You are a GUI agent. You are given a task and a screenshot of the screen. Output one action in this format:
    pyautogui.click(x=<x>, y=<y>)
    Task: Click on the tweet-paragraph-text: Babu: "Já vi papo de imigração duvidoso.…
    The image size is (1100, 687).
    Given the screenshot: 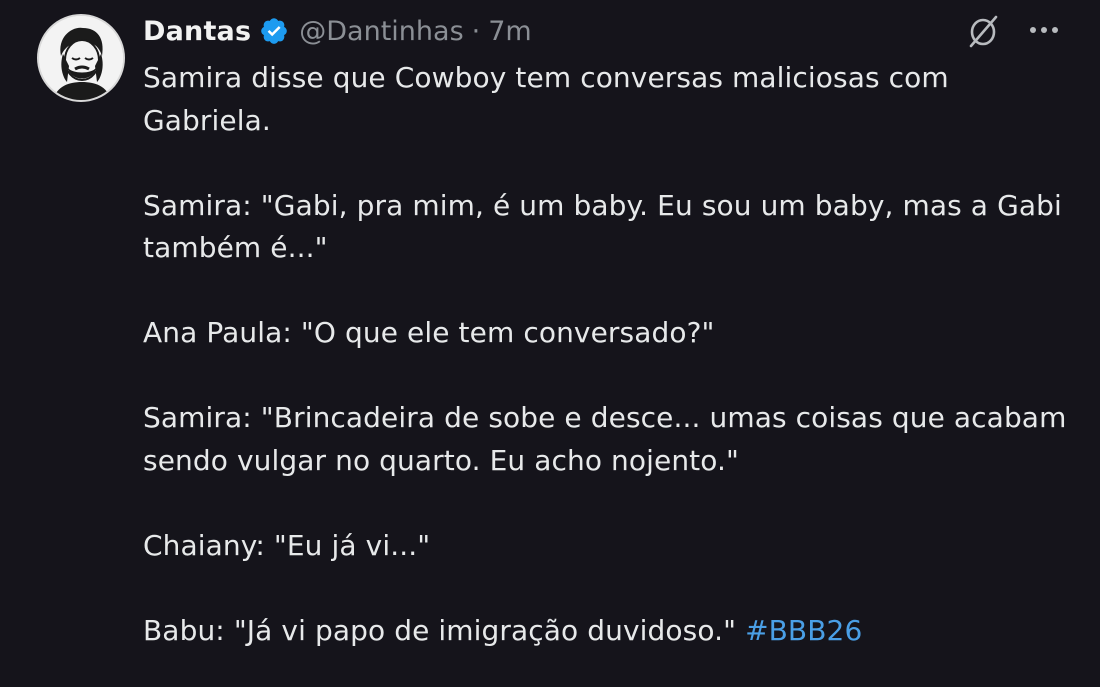 What is the action you would take?
    pyautogui.click(x=440, y=630)
    